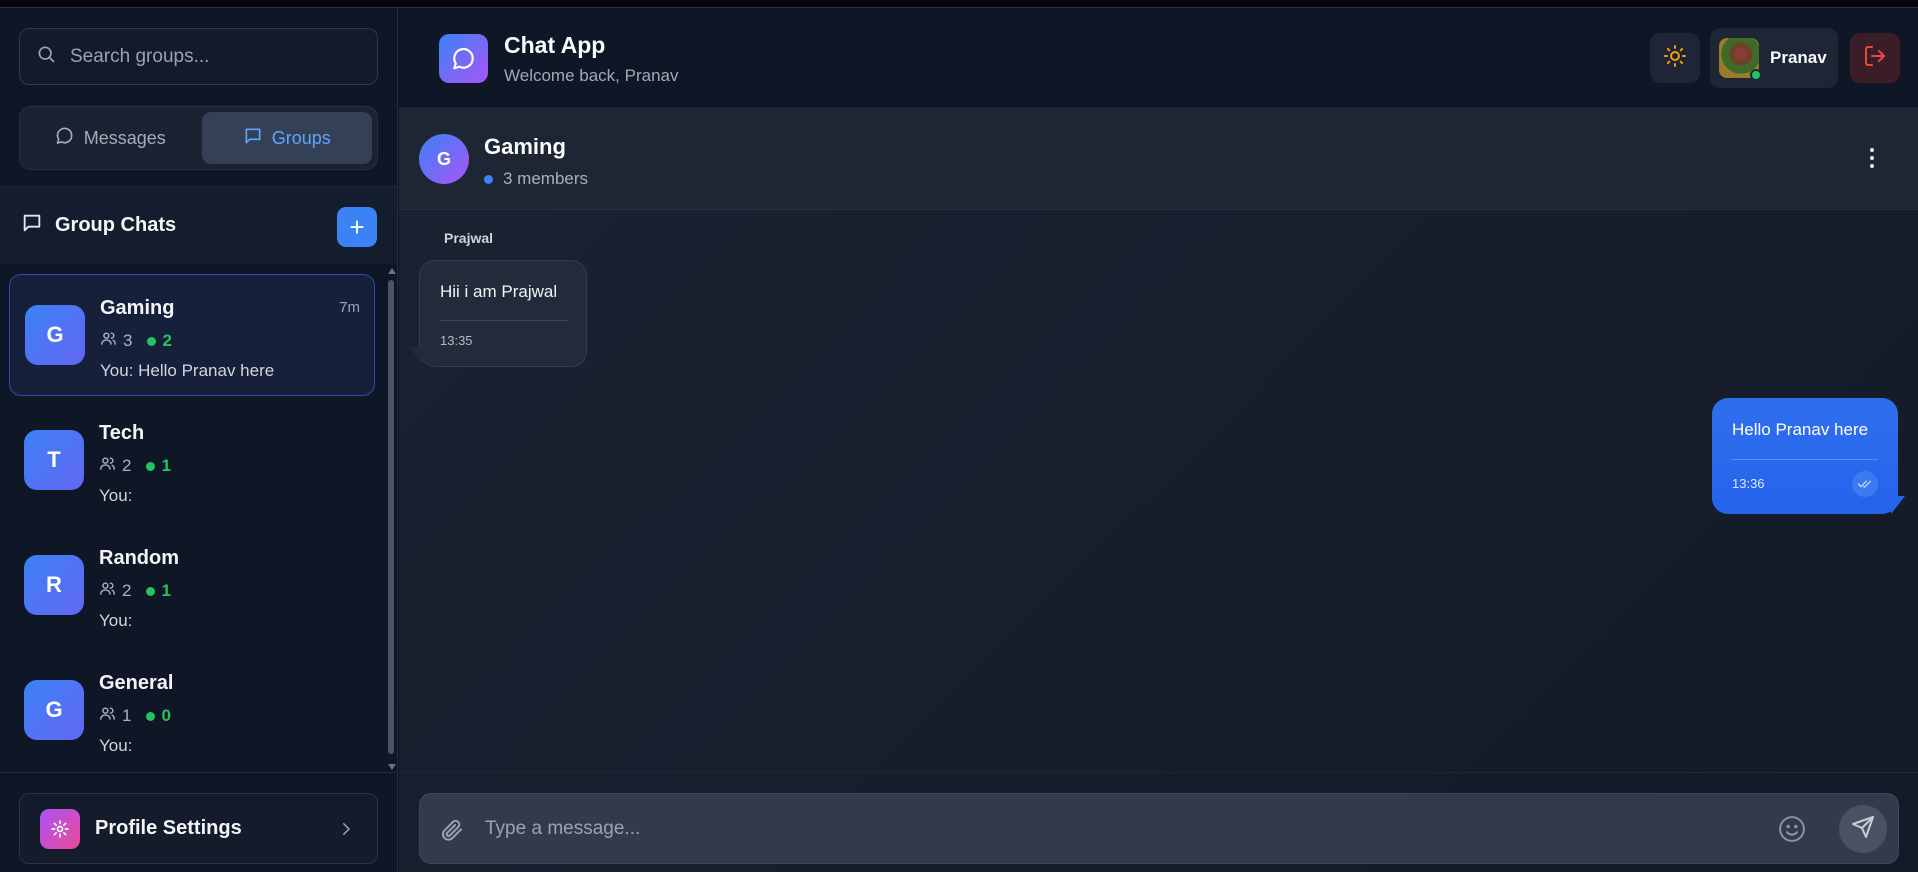 This screenshot has height=872, width=1918. I want to click on online-count: 0, so click(166, 715).